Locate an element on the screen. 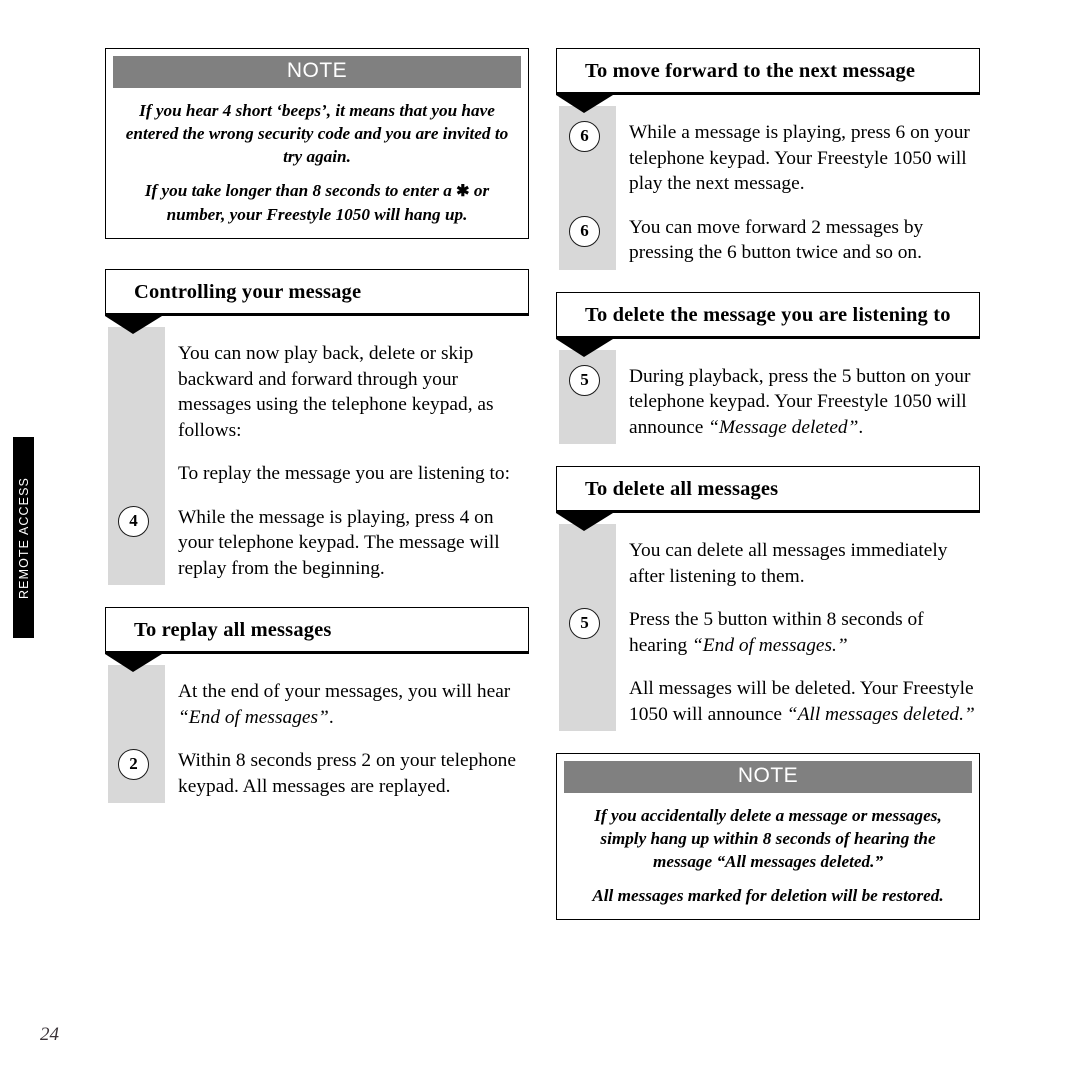  section-header: To move forward to the next message is located at coordinates (768, 70).